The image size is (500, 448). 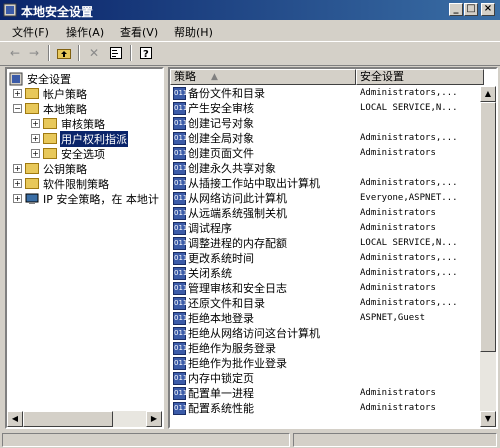 I want to click on tree-item-software-restriction: + 软件限制策略, so click(x=61, y=183).